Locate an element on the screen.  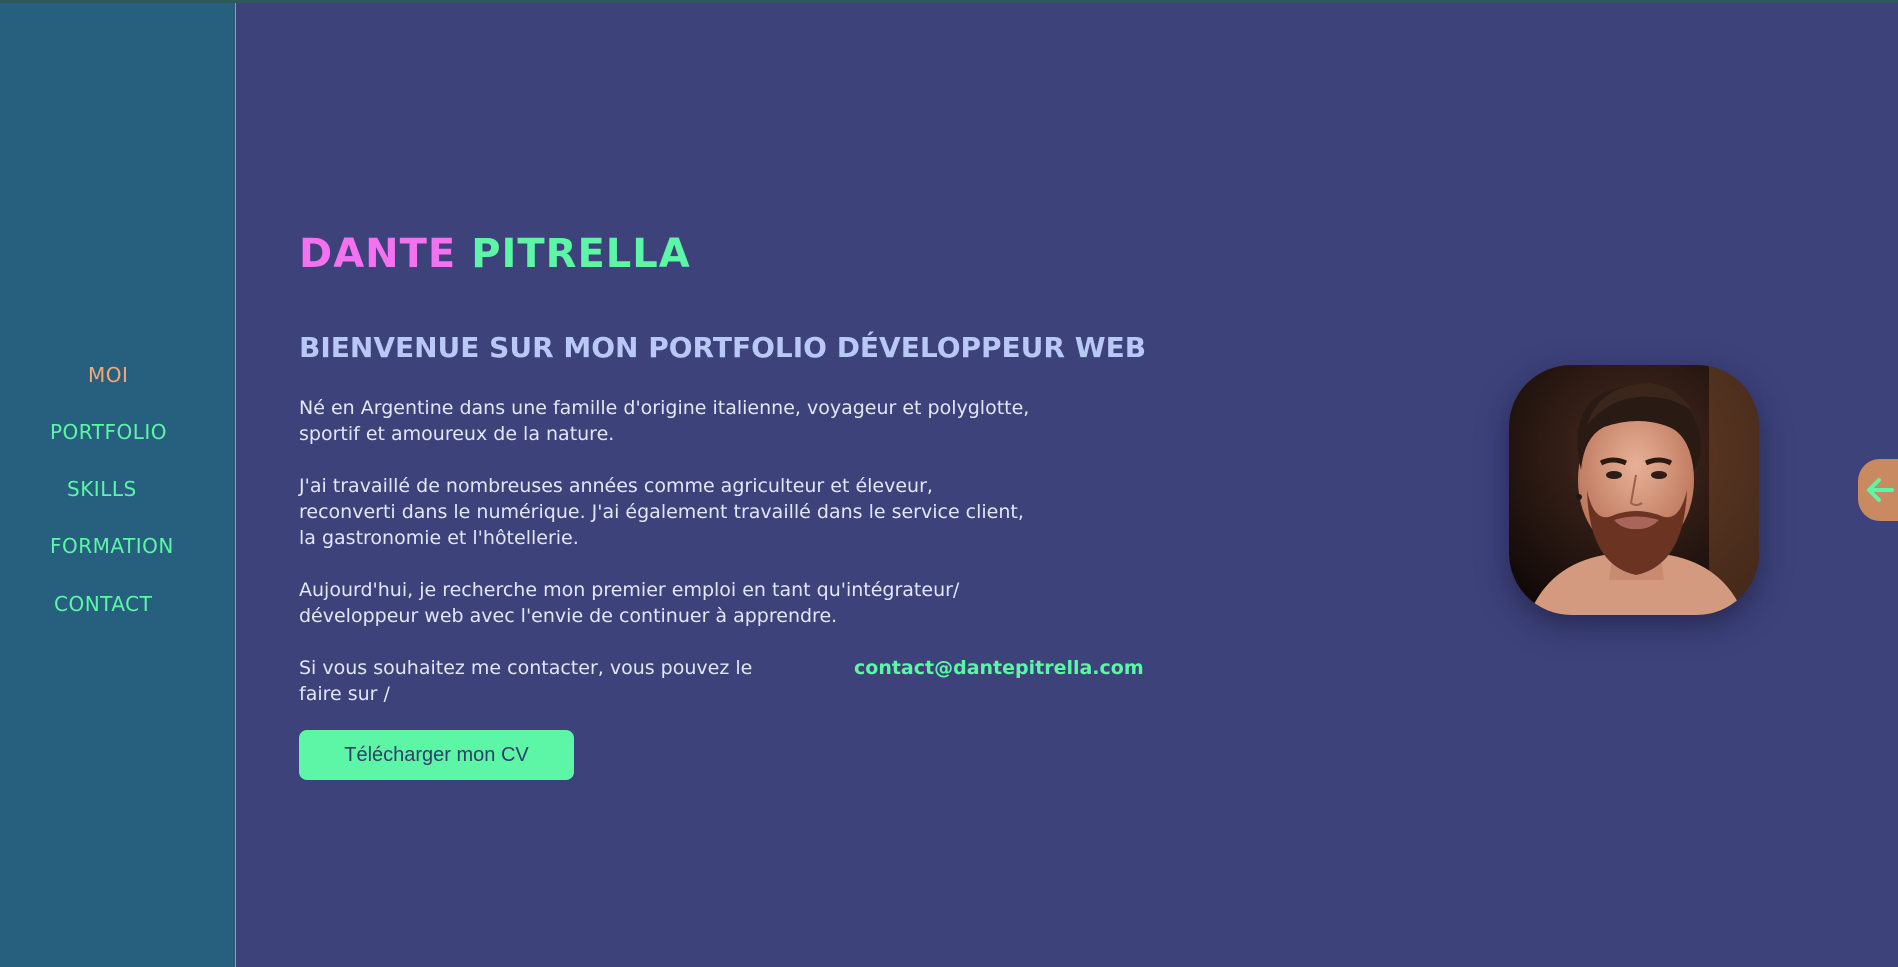
download-cv-button: Télécharger mon CV is located at coordinates (436, 755).